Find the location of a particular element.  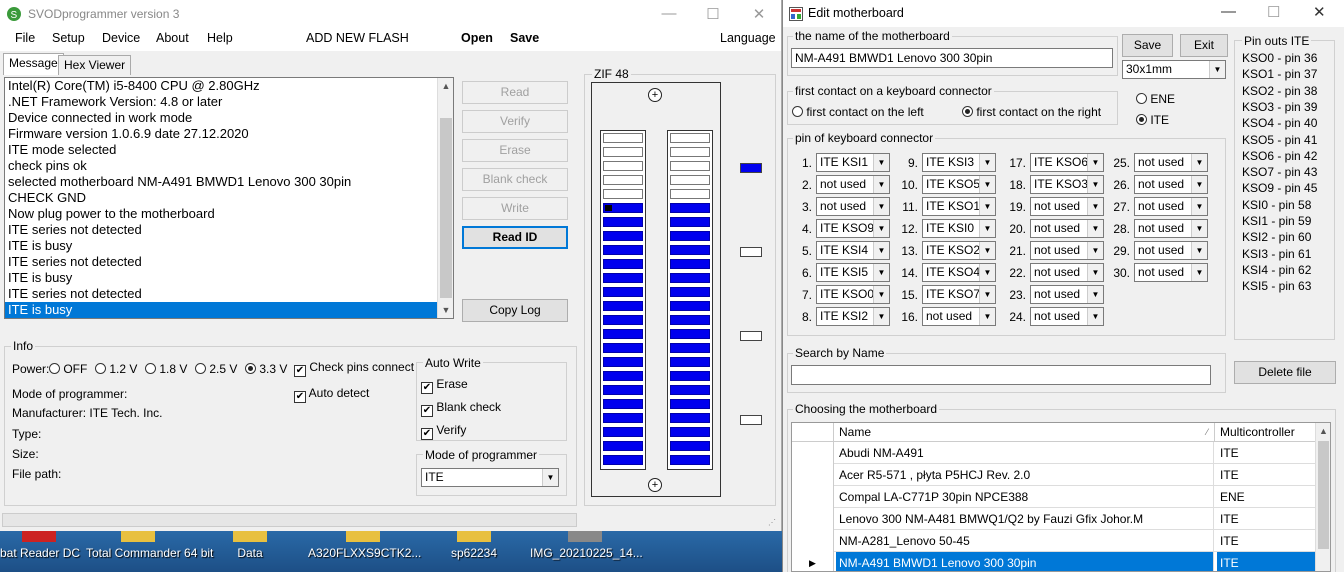

mode-select: ITE ▼ is located at coordinates (490, 477).